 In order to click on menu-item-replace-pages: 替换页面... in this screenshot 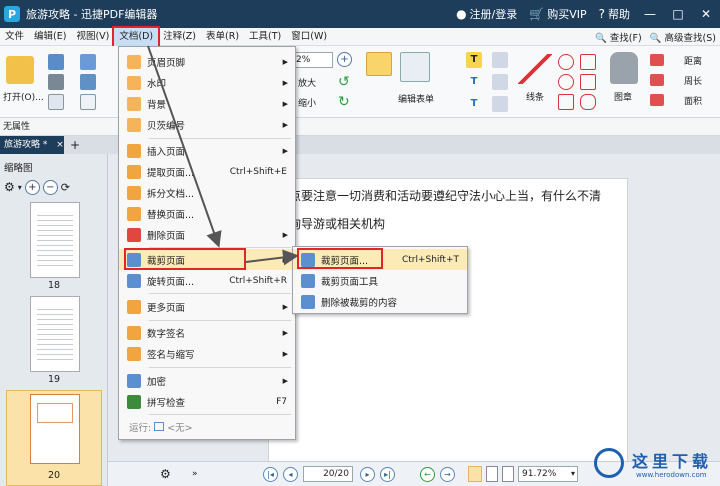, I will do `click(207, 213)`.